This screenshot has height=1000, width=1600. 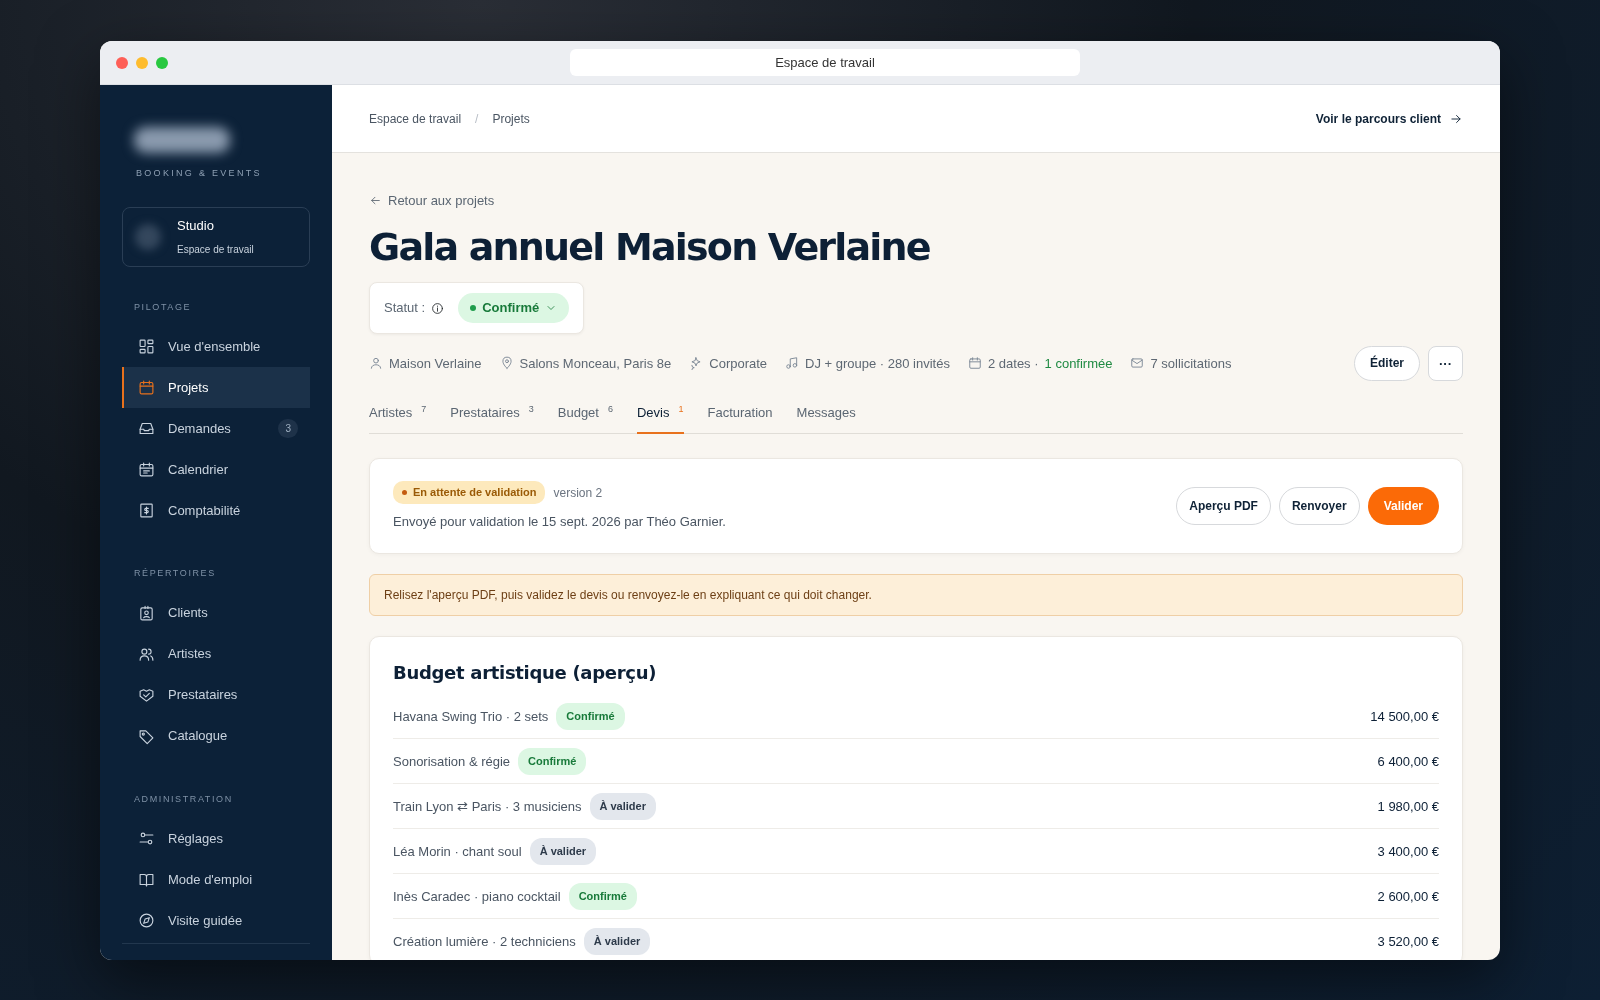 What do you see at coordinates (146, 838) in the screenshot?
I see `sliders-icon` at bounding box center [146, 838].